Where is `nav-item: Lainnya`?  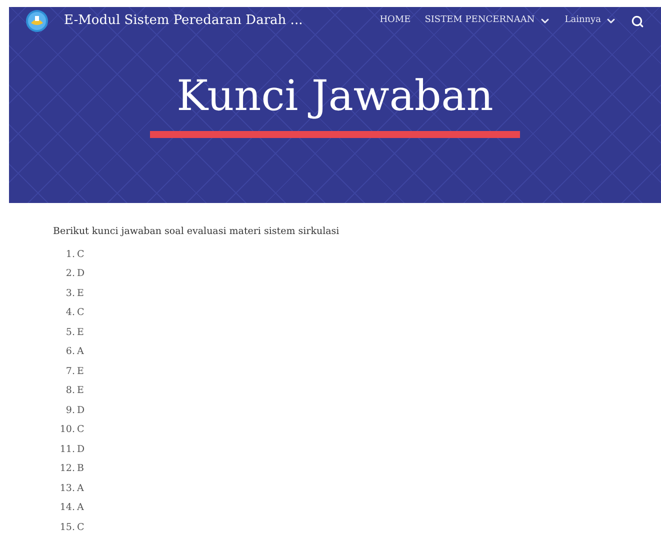
nav-item: Lainnya is located at coordinates (590, 21).